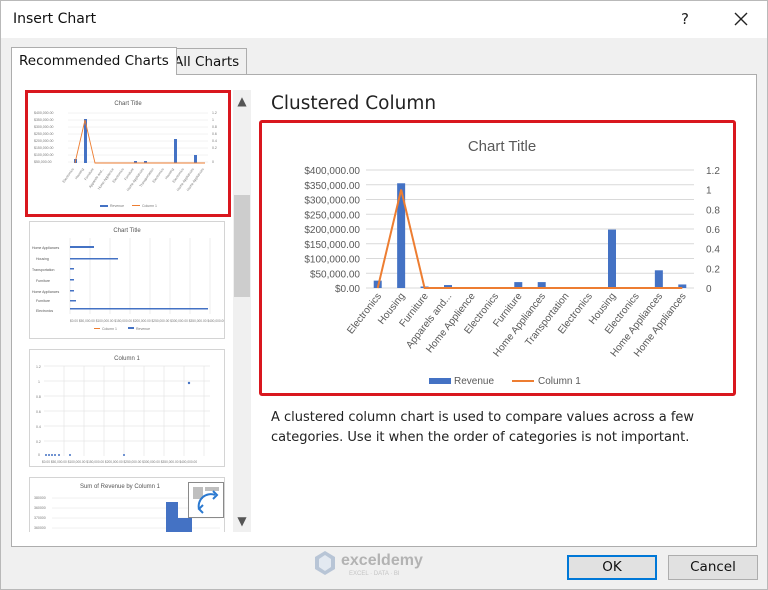 This screenshot has height=590, width=768. I want to click on tab-recommended-charts: Recommended Charts, so click(94, 61).